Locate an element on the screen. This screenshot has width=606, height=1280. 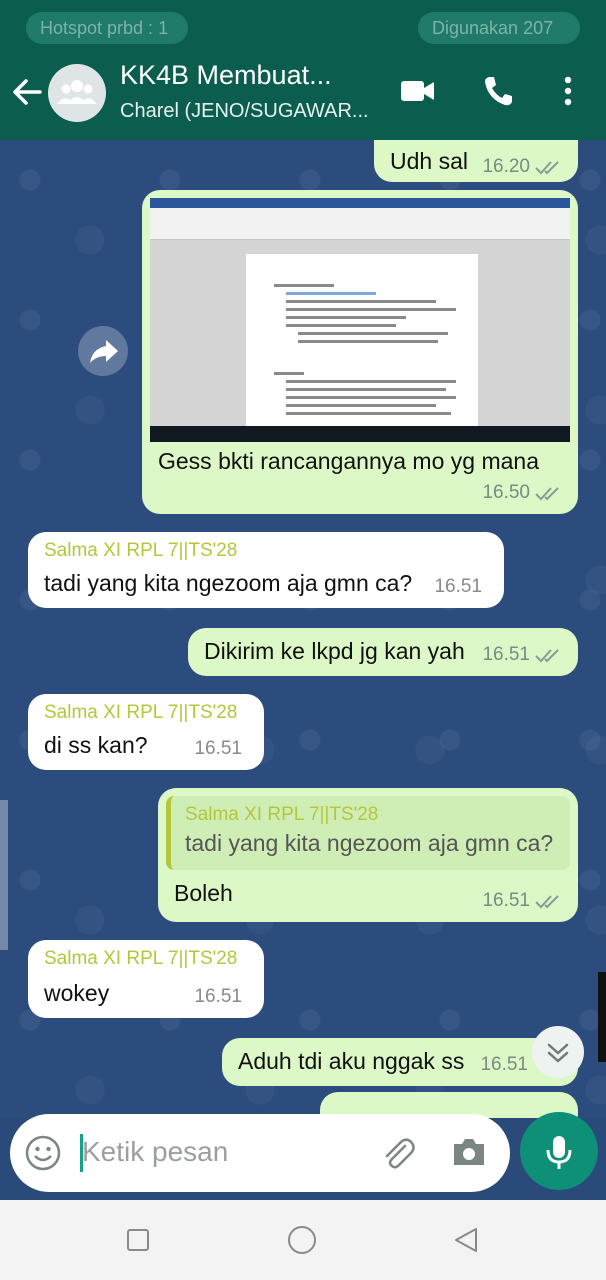
message-text: di ss kan? is located at coordinates (96, 745).